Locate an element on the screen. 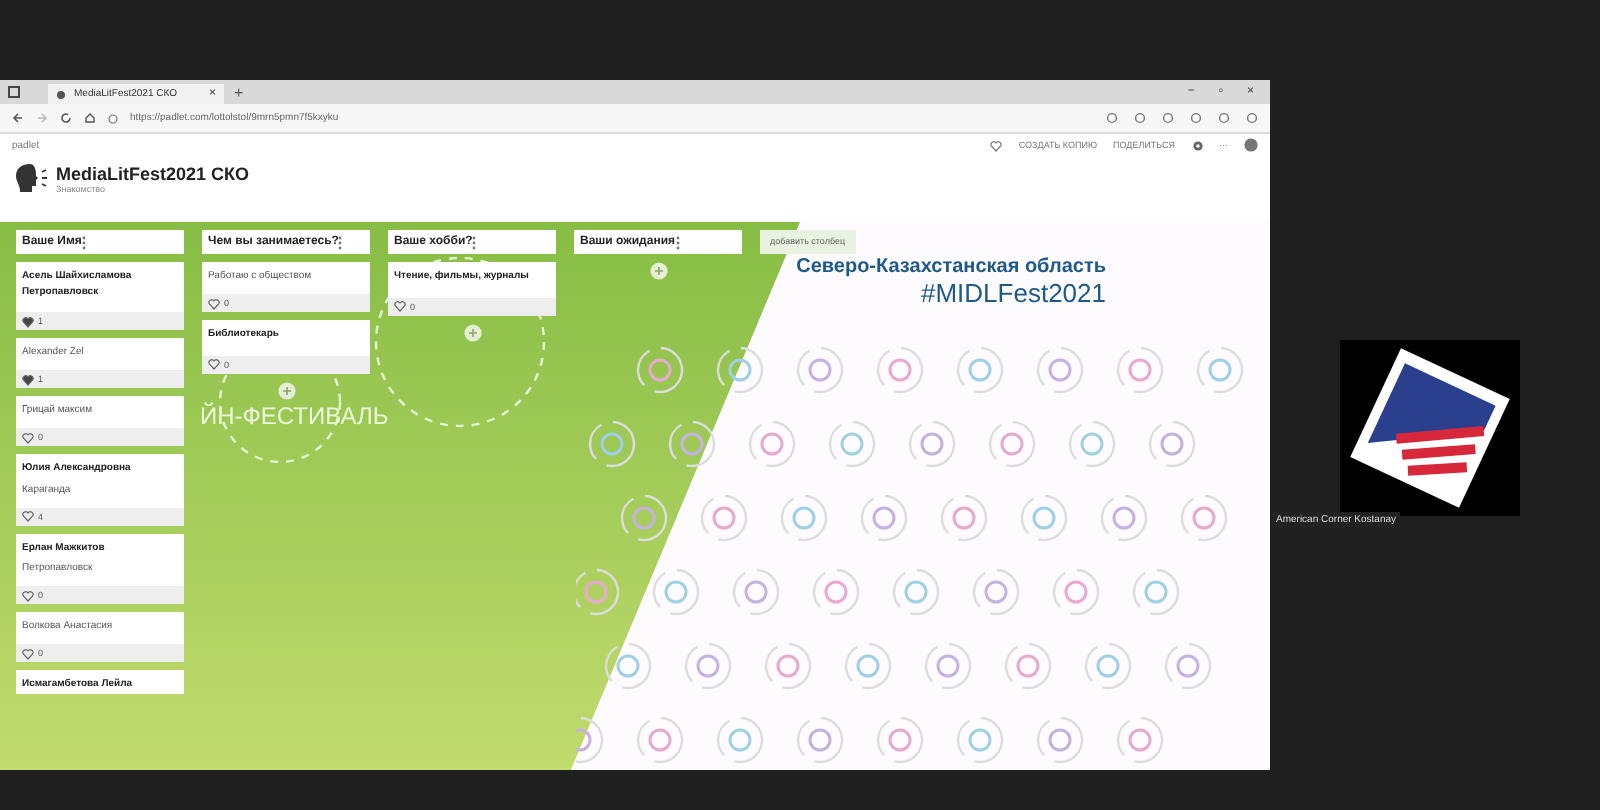 This screenshot has height=810, width=1600. settings-icon is located at coordinates (1197, 145).